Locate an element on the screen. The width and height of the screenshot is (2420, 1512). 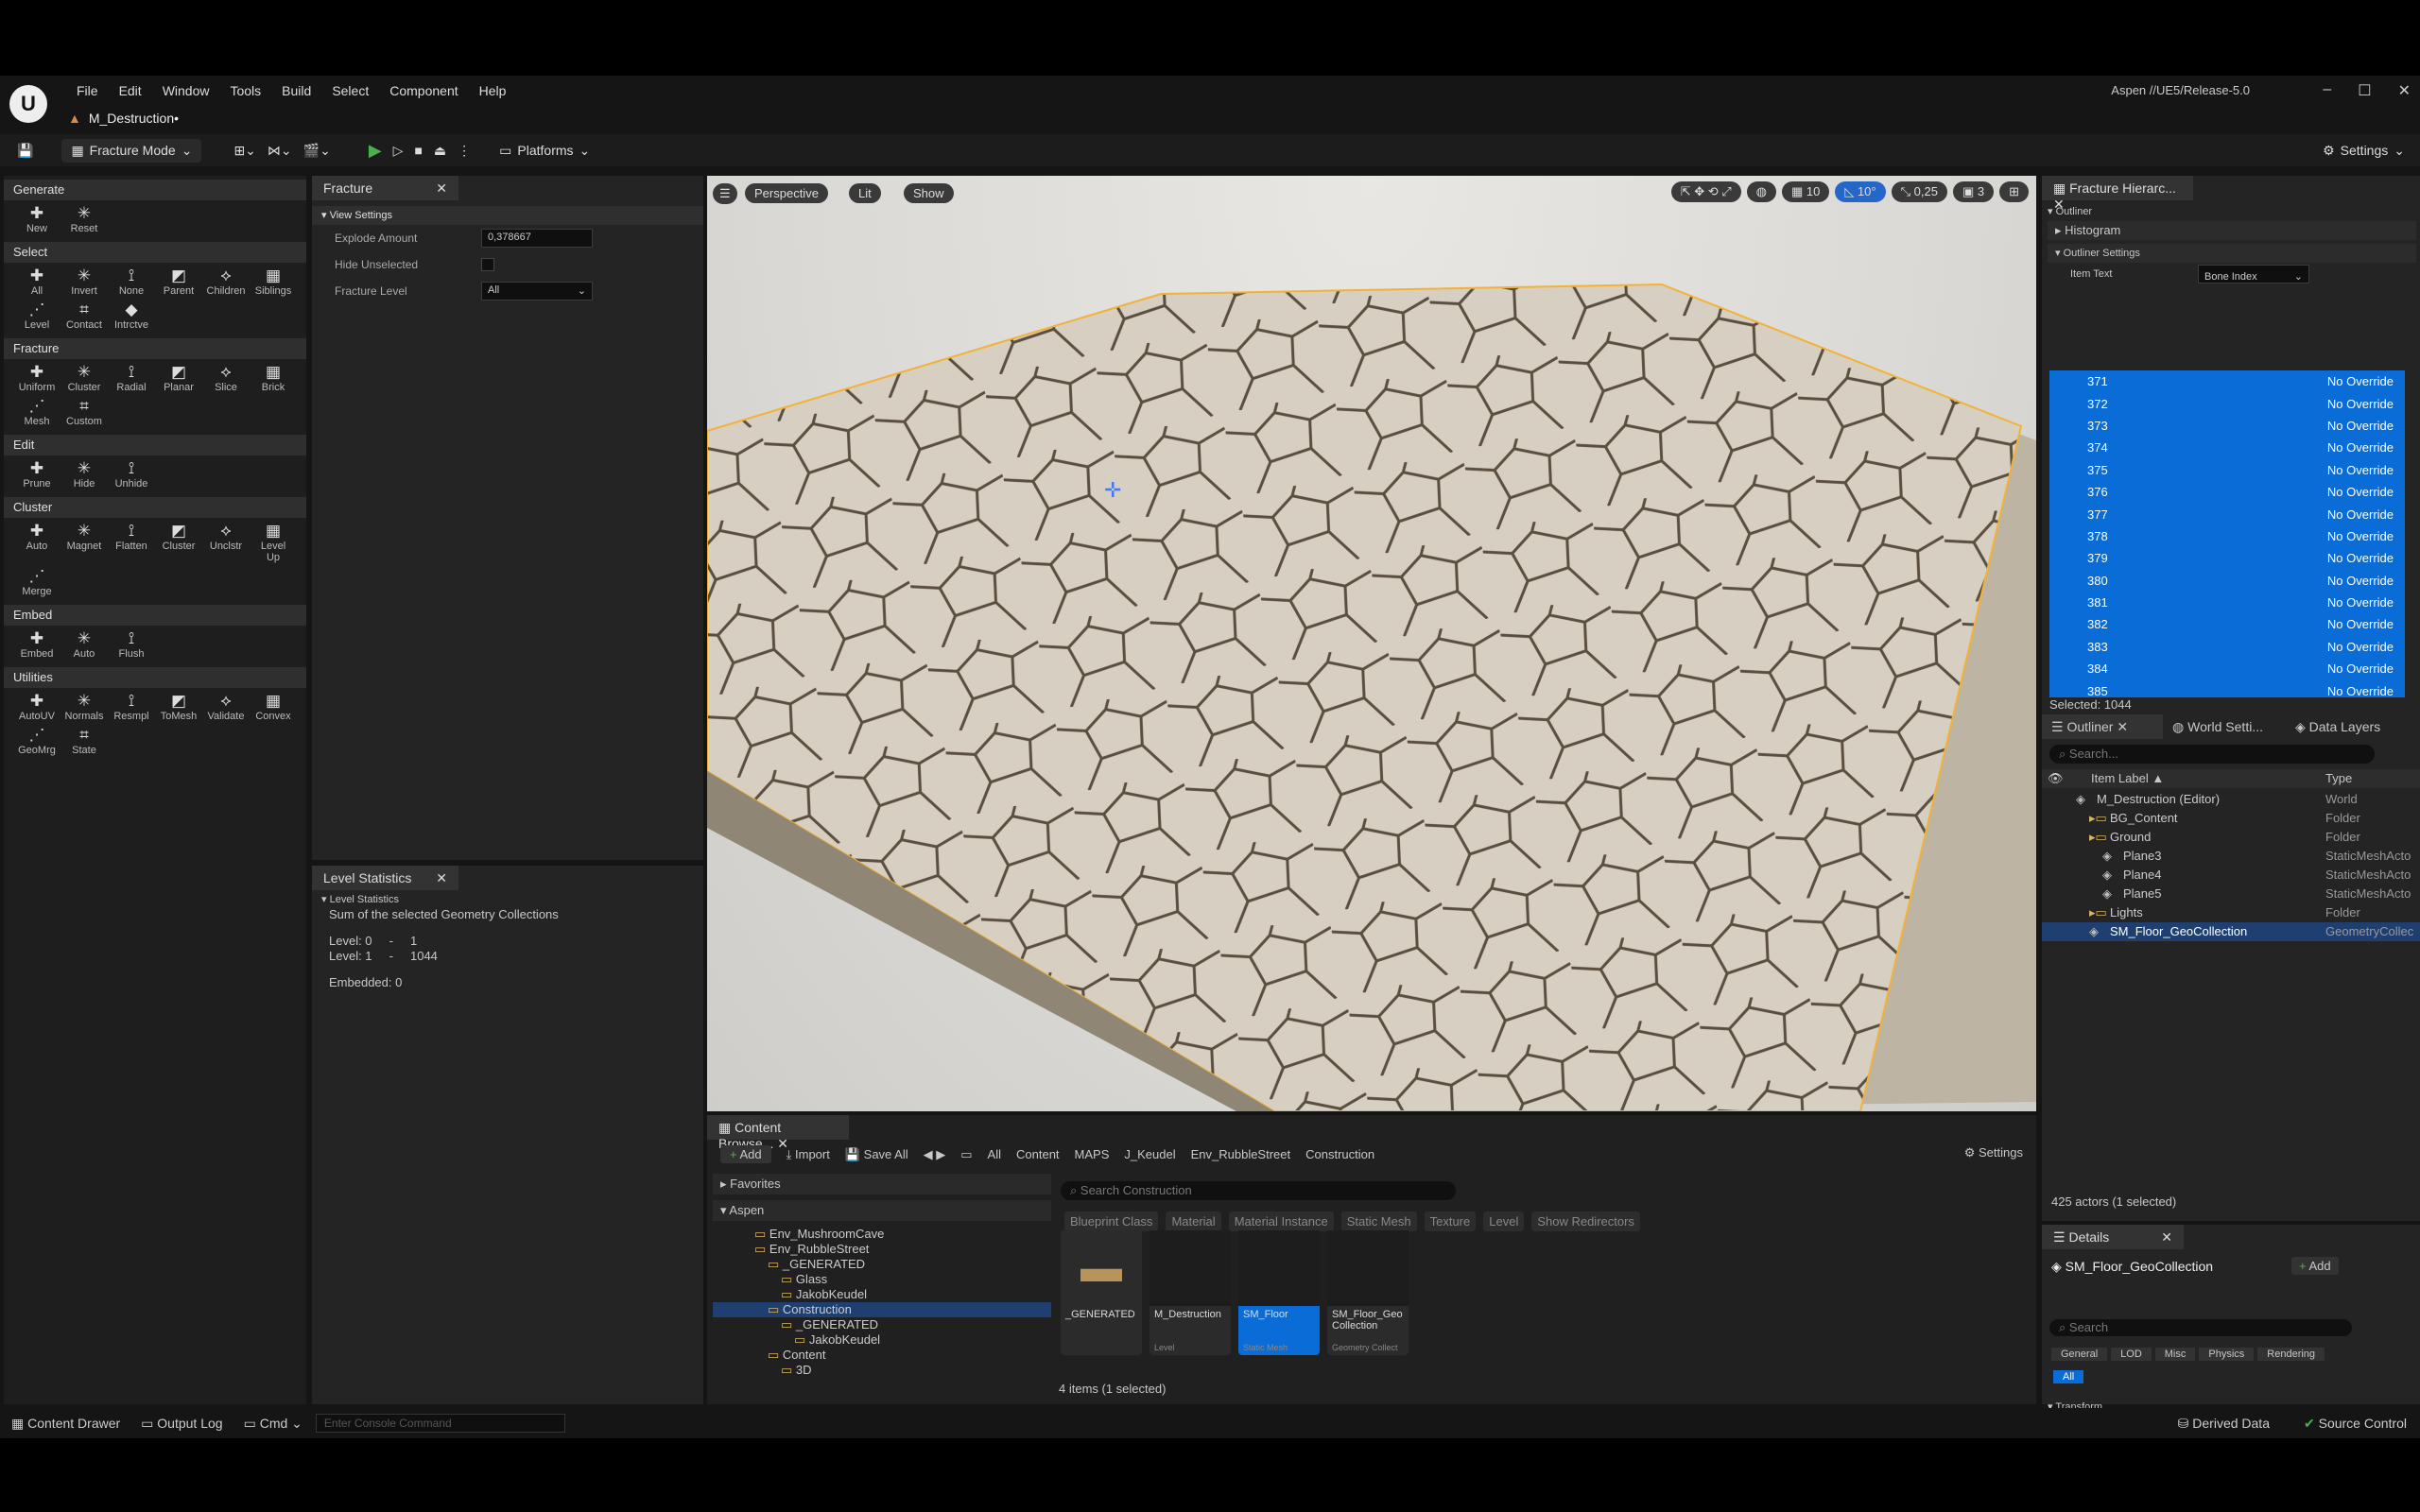
filter-material: Material is located at coordinates (1193, 1221).